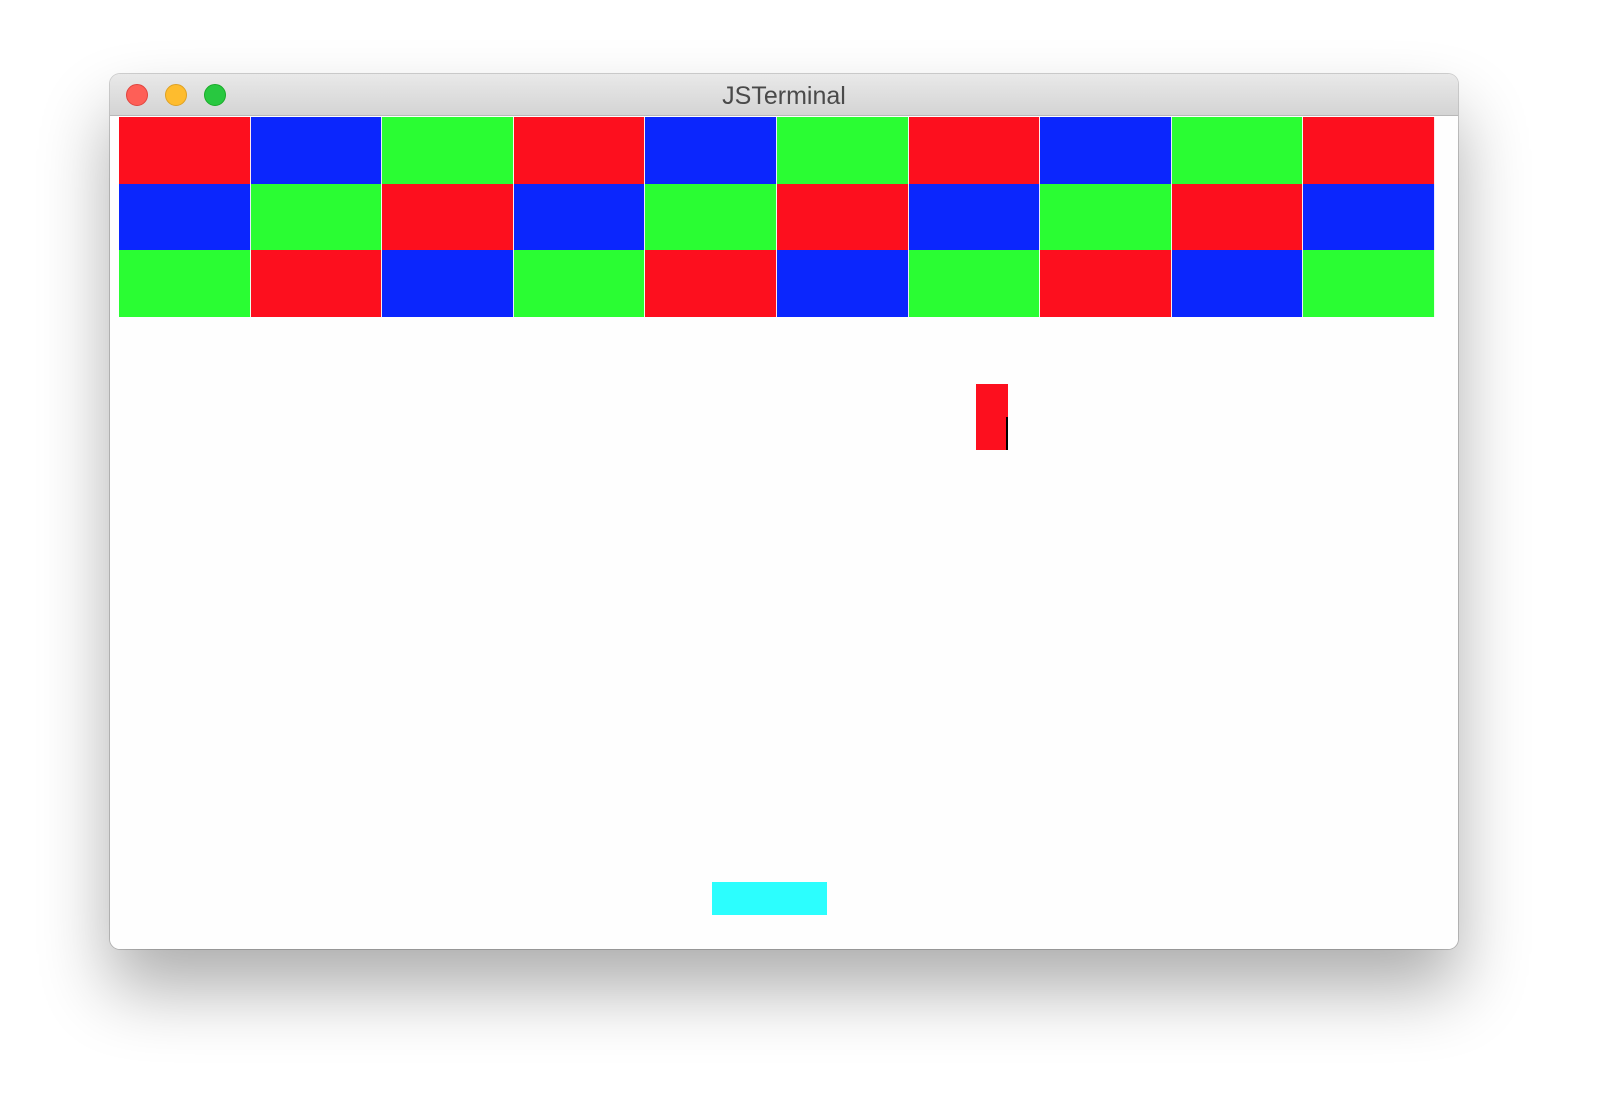 The image size is (1602, 1118). I want to click on brick-r3-c10, so click(1369, 283).